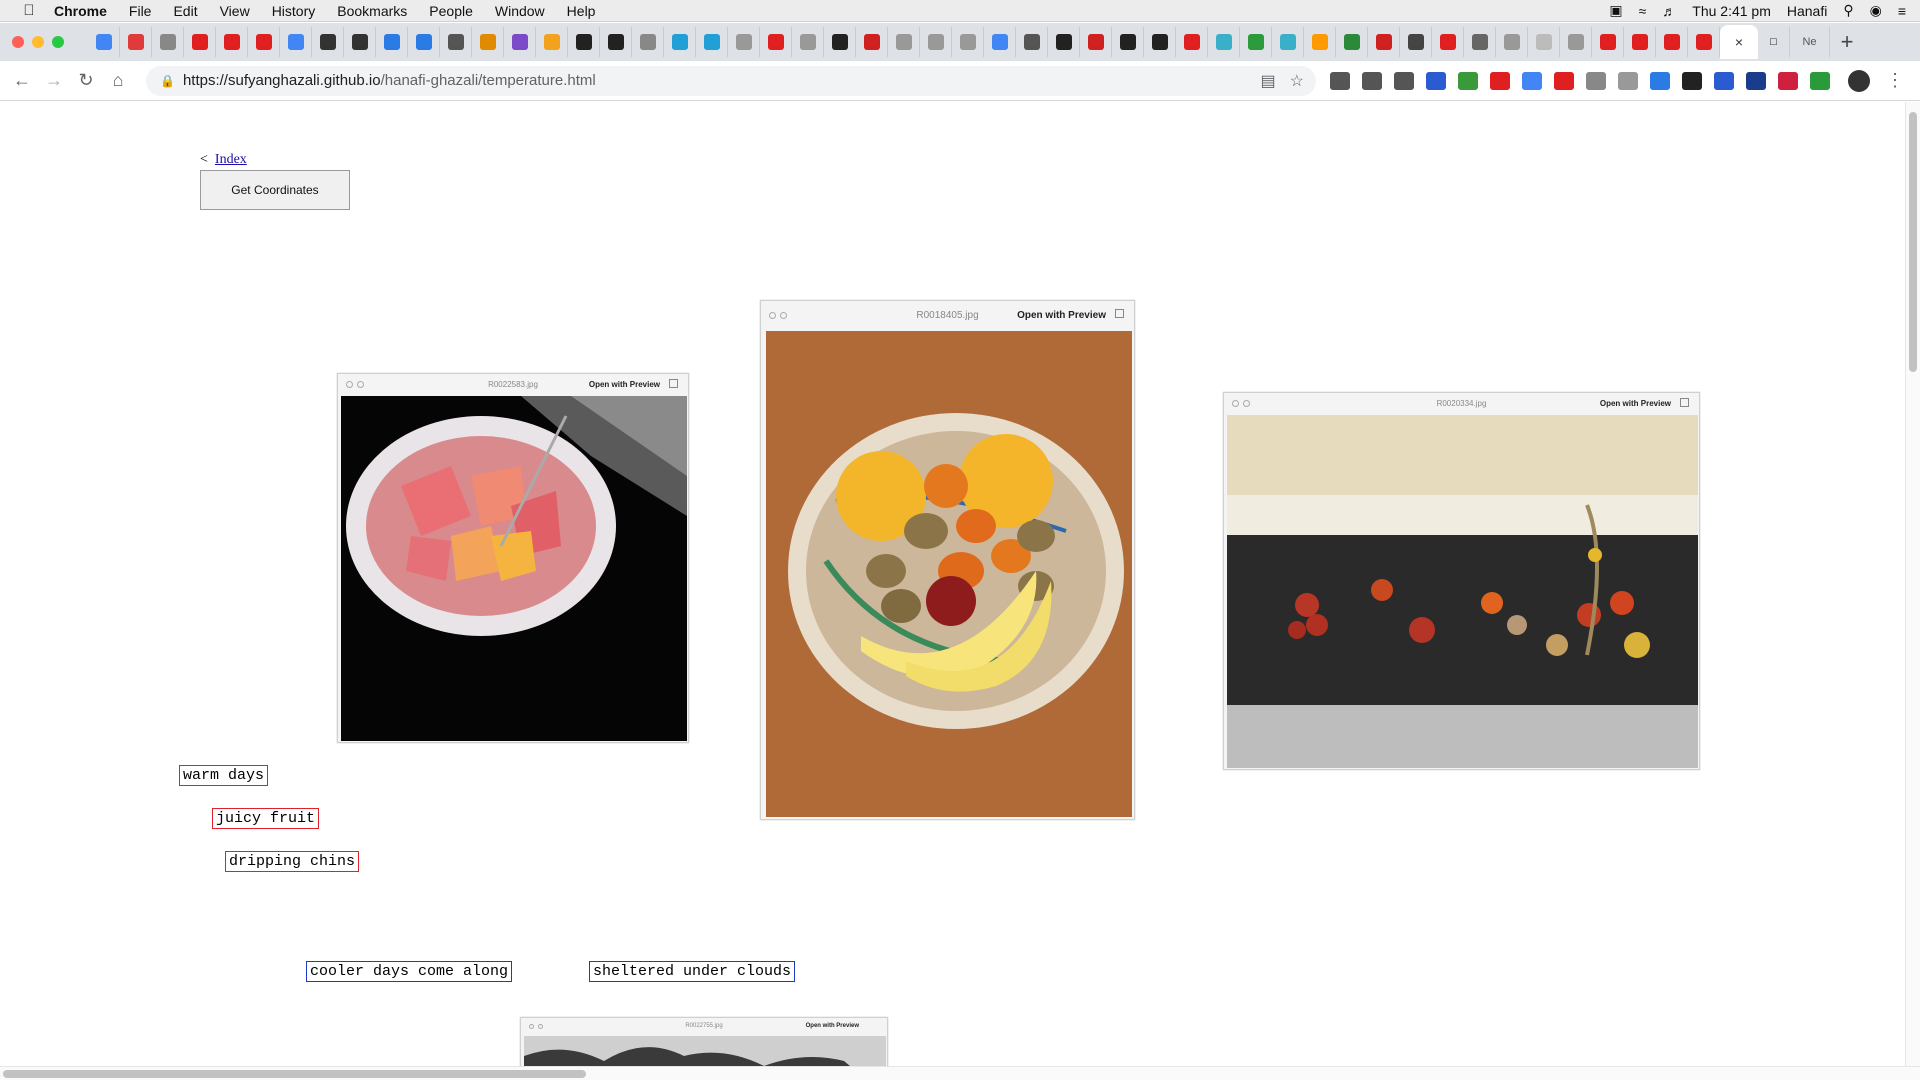 This screenshot has width=1920, height=1080. Describe the element at coordinates (581, 11) in the screenshot. I see `menu-help: Help` at that location.